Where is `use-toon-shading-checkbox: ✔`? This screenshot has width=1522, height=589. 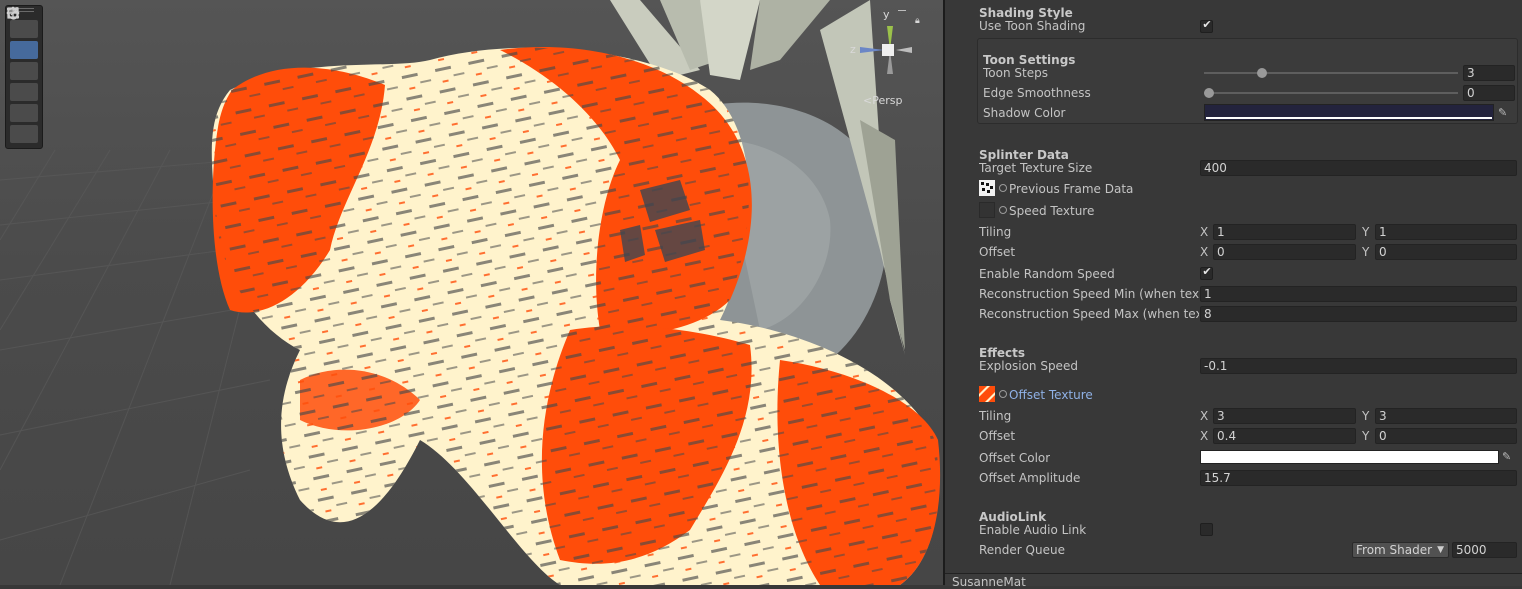
use-toon-shading-checkbox: ✔ is located at coordinates (1206, 25).